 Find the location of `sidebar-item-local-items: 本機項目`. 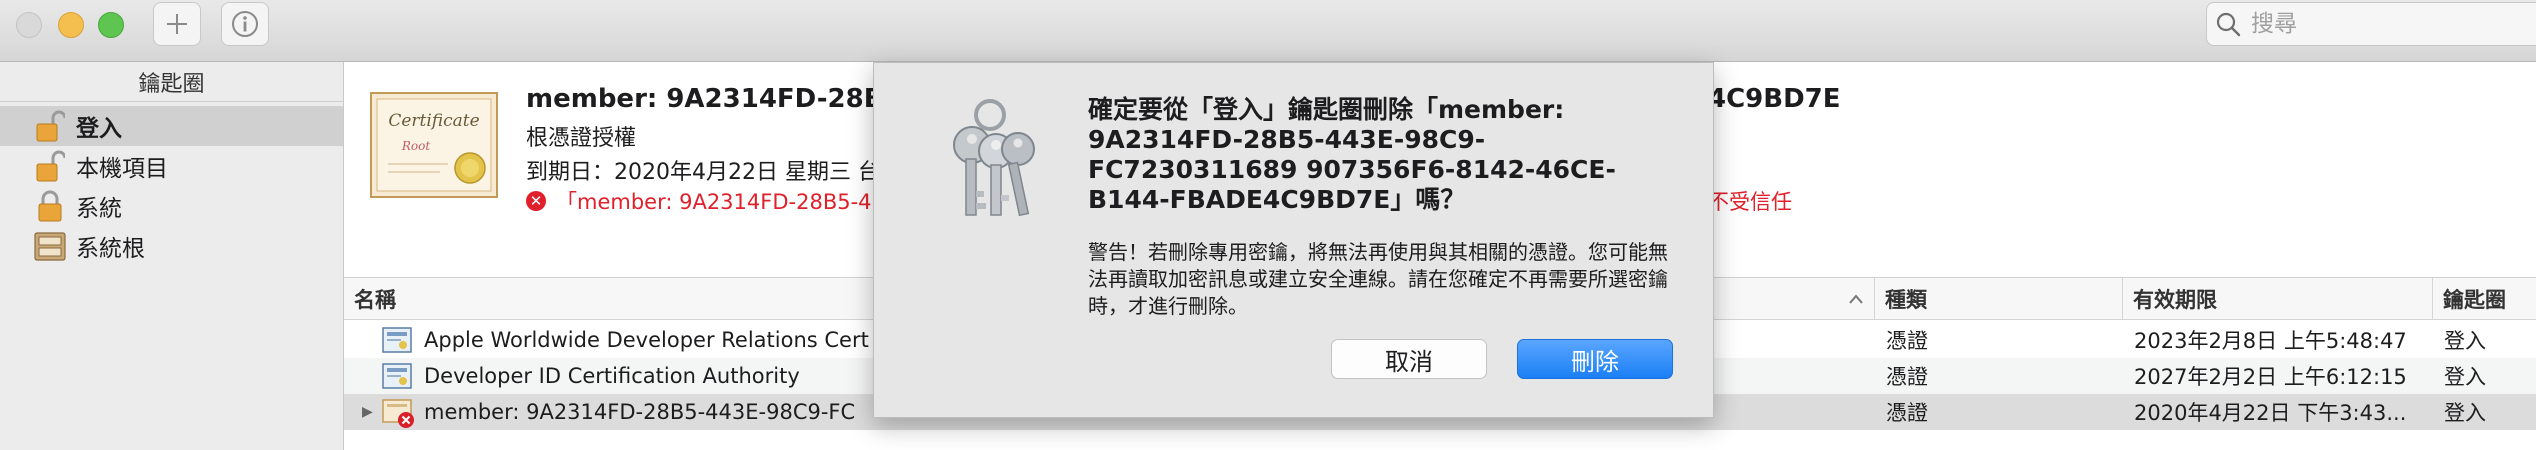

sidebar-item-local-items: 本機項目 is located at coordinates (171, 166).